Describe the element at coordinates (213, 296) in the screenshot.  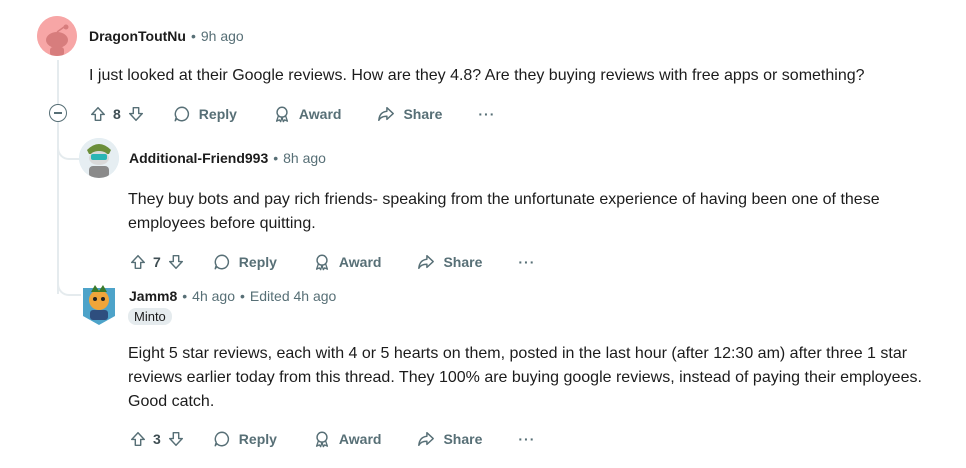
I see `timestamp: 4h ago` at that location.